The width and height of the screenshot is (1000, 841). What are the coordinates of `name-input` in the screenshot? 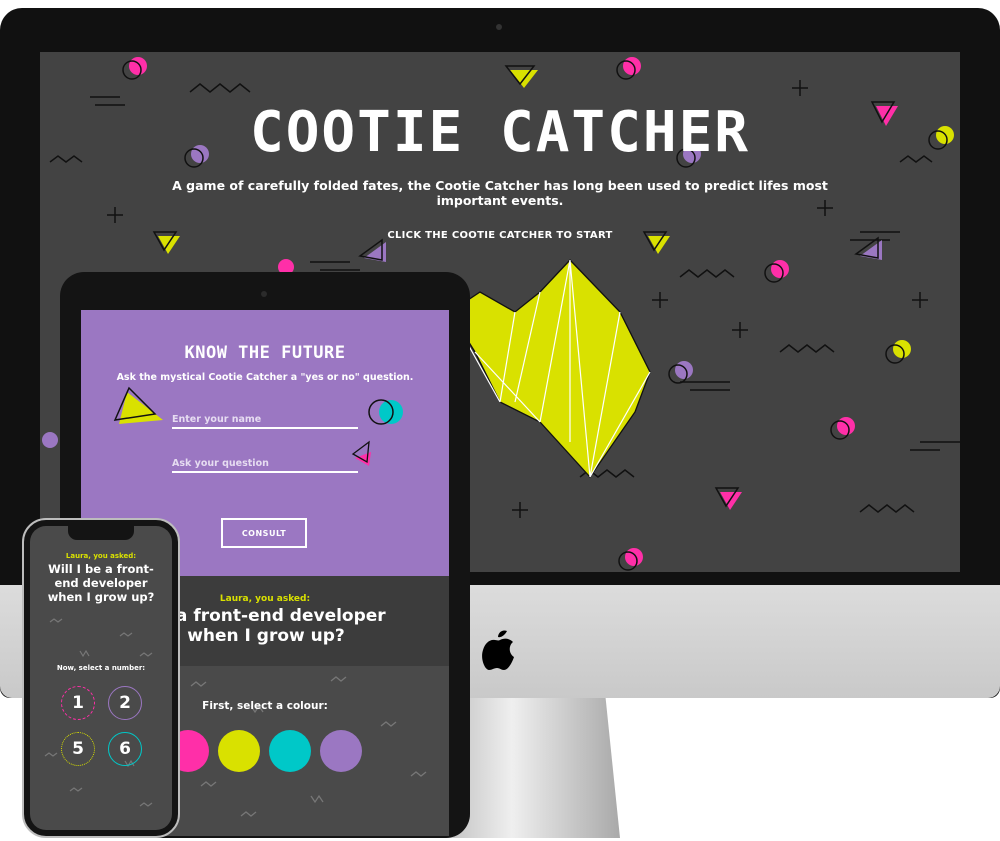 It's located at (265, 421).